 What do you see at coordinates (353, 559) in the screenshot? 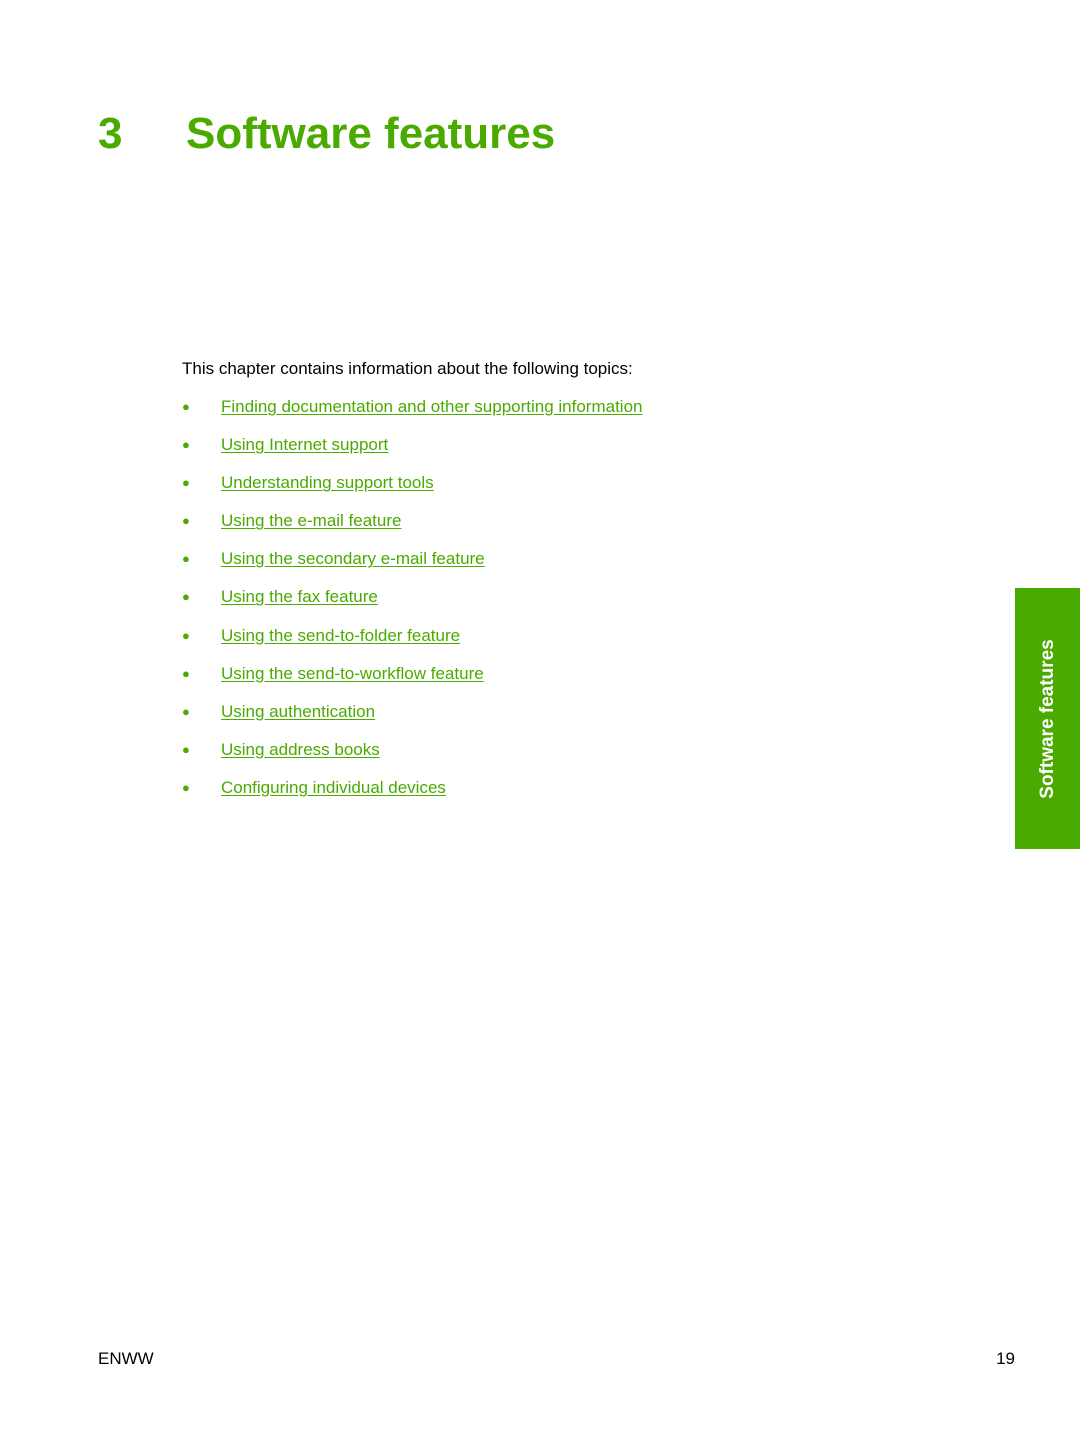
I see `topic-link: Using the secondary e-mail feature` at bounding box center [353, 559].